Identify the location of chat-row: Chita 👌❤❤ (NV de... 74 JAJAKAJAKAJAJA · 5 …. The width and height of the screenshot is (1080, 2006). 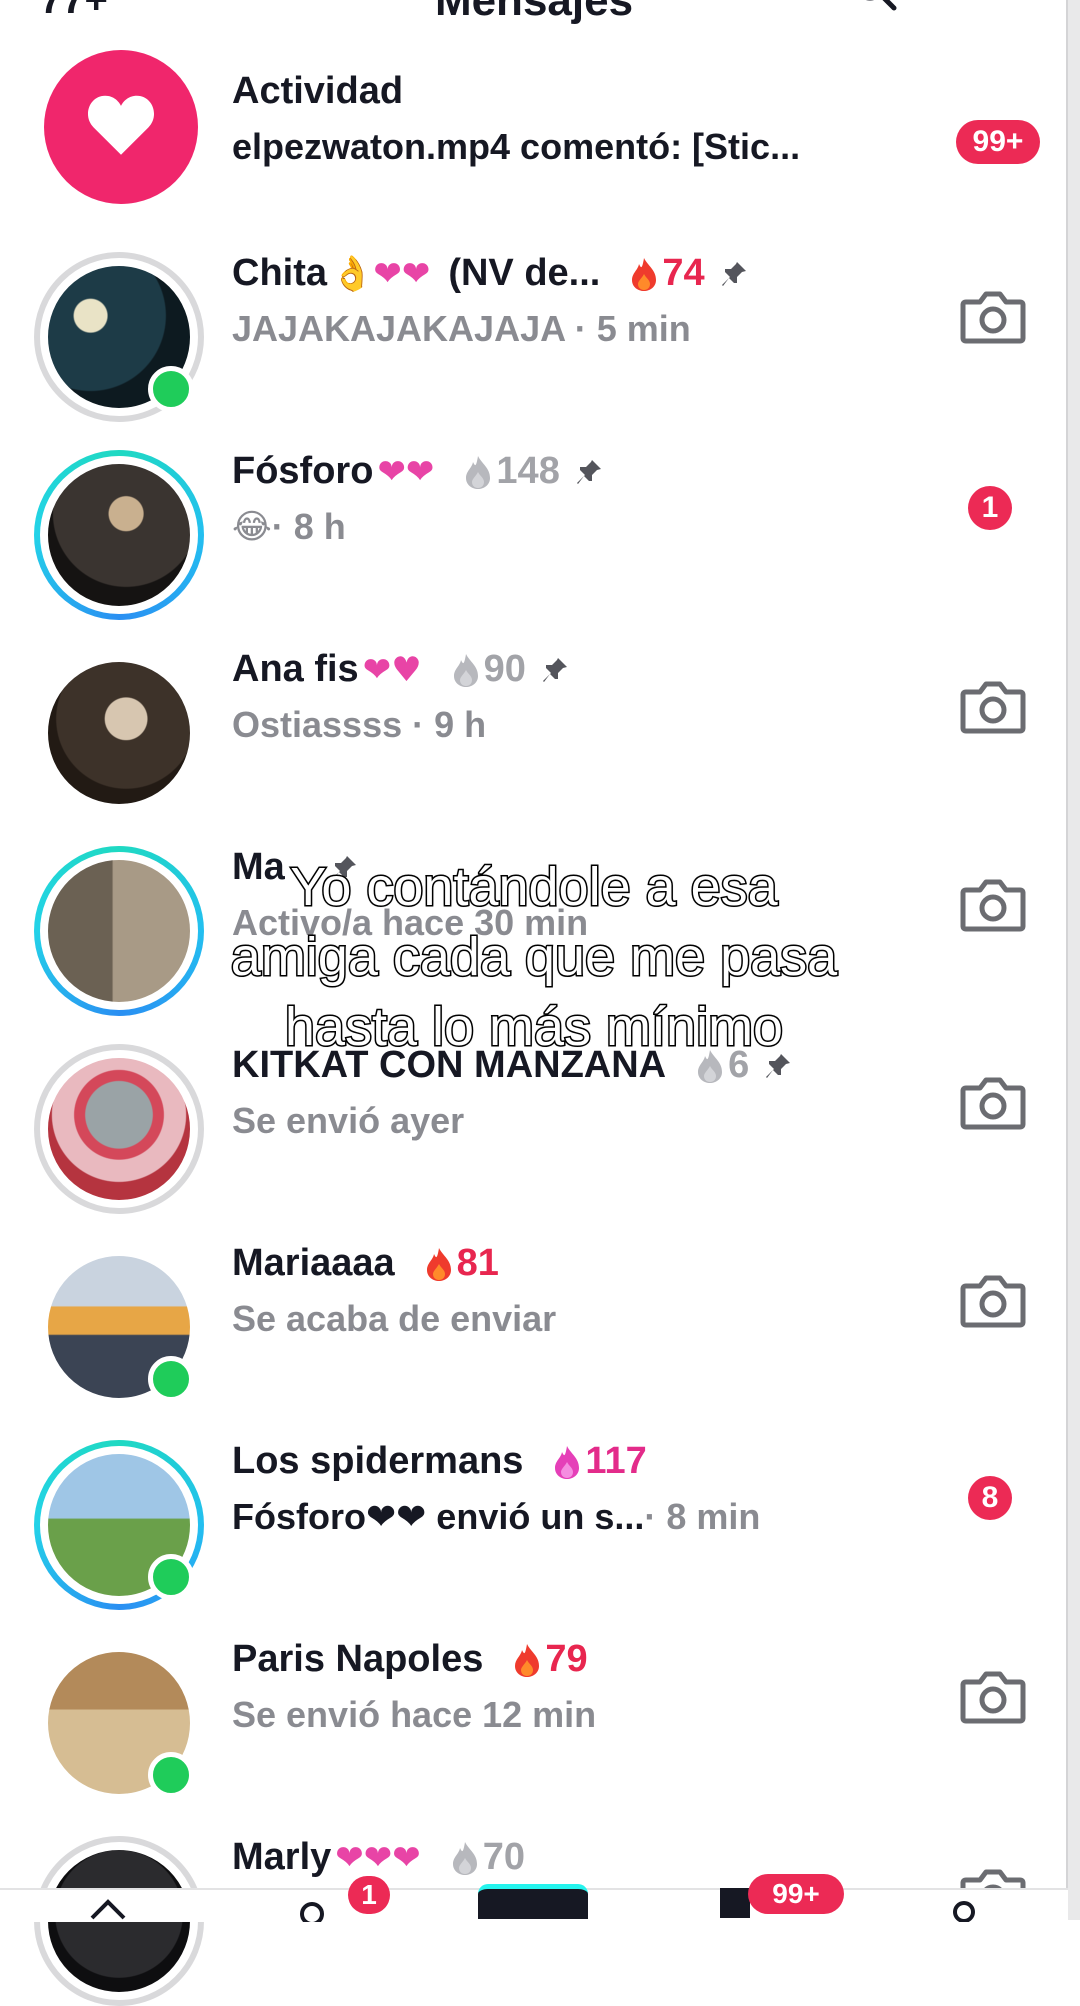
(534, 317).